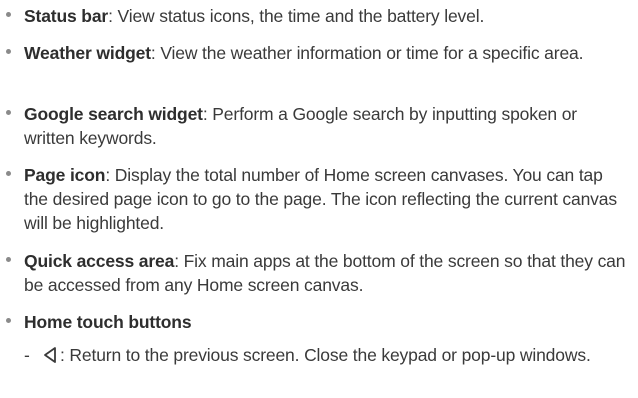 This screenshot has height=398, width=638. Describe the element at coordinates (99, 261) in the screenshot. I see `term-quick-access-area: Quick access area` at that location.